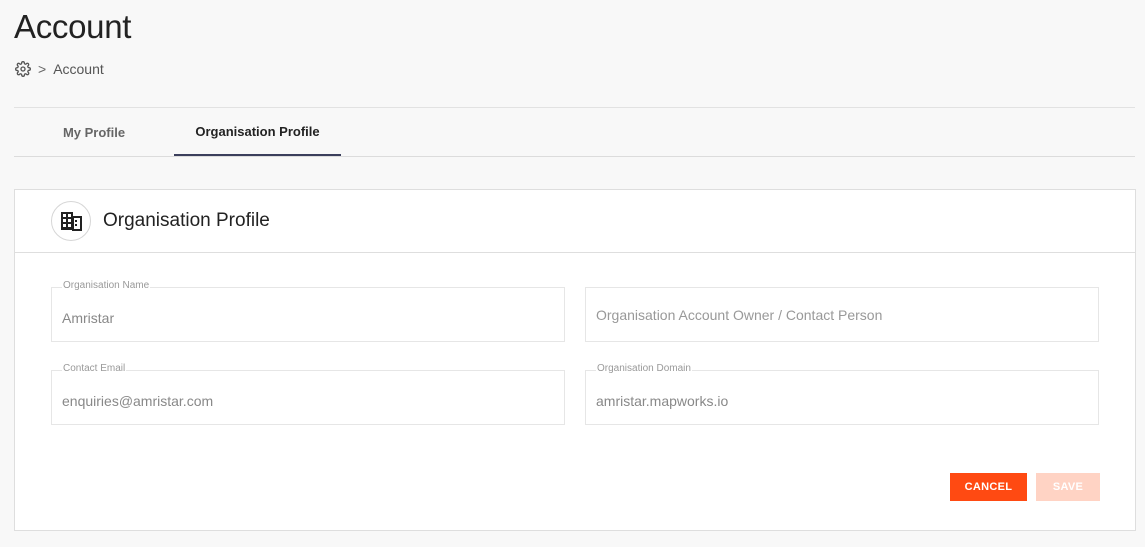 This screenshot has height=547, width=1145. Describe the element at coordinates (574, 132) in the screenshot. I see `tab-bar: My Profile Organisation Profile` at that location.